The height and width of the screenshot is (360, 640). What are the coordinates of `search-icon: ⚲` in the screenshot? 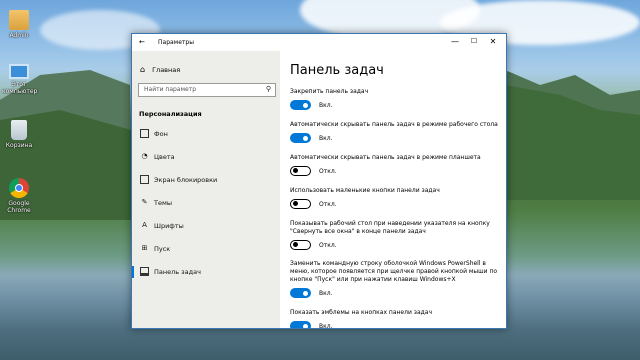 It's located at (268, 89).